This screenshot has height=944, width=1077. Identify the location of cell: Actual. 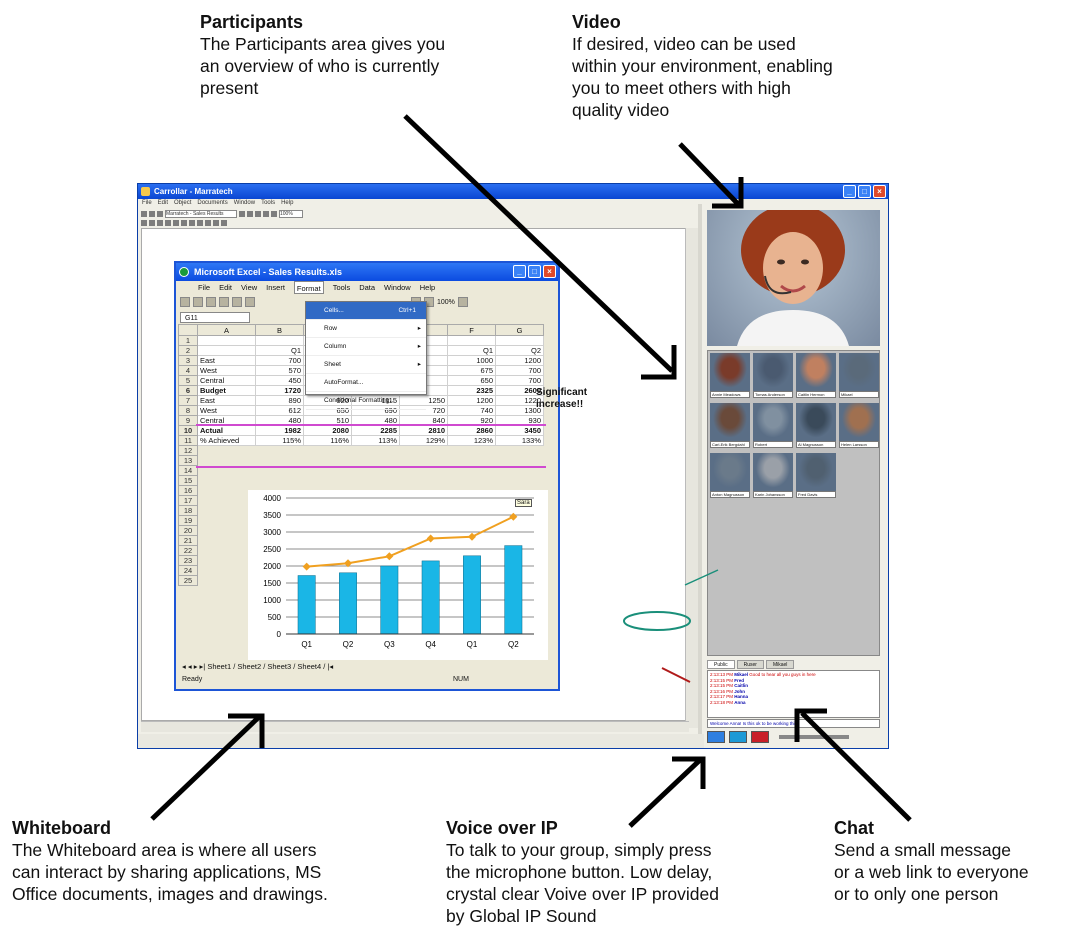
(226, 430).